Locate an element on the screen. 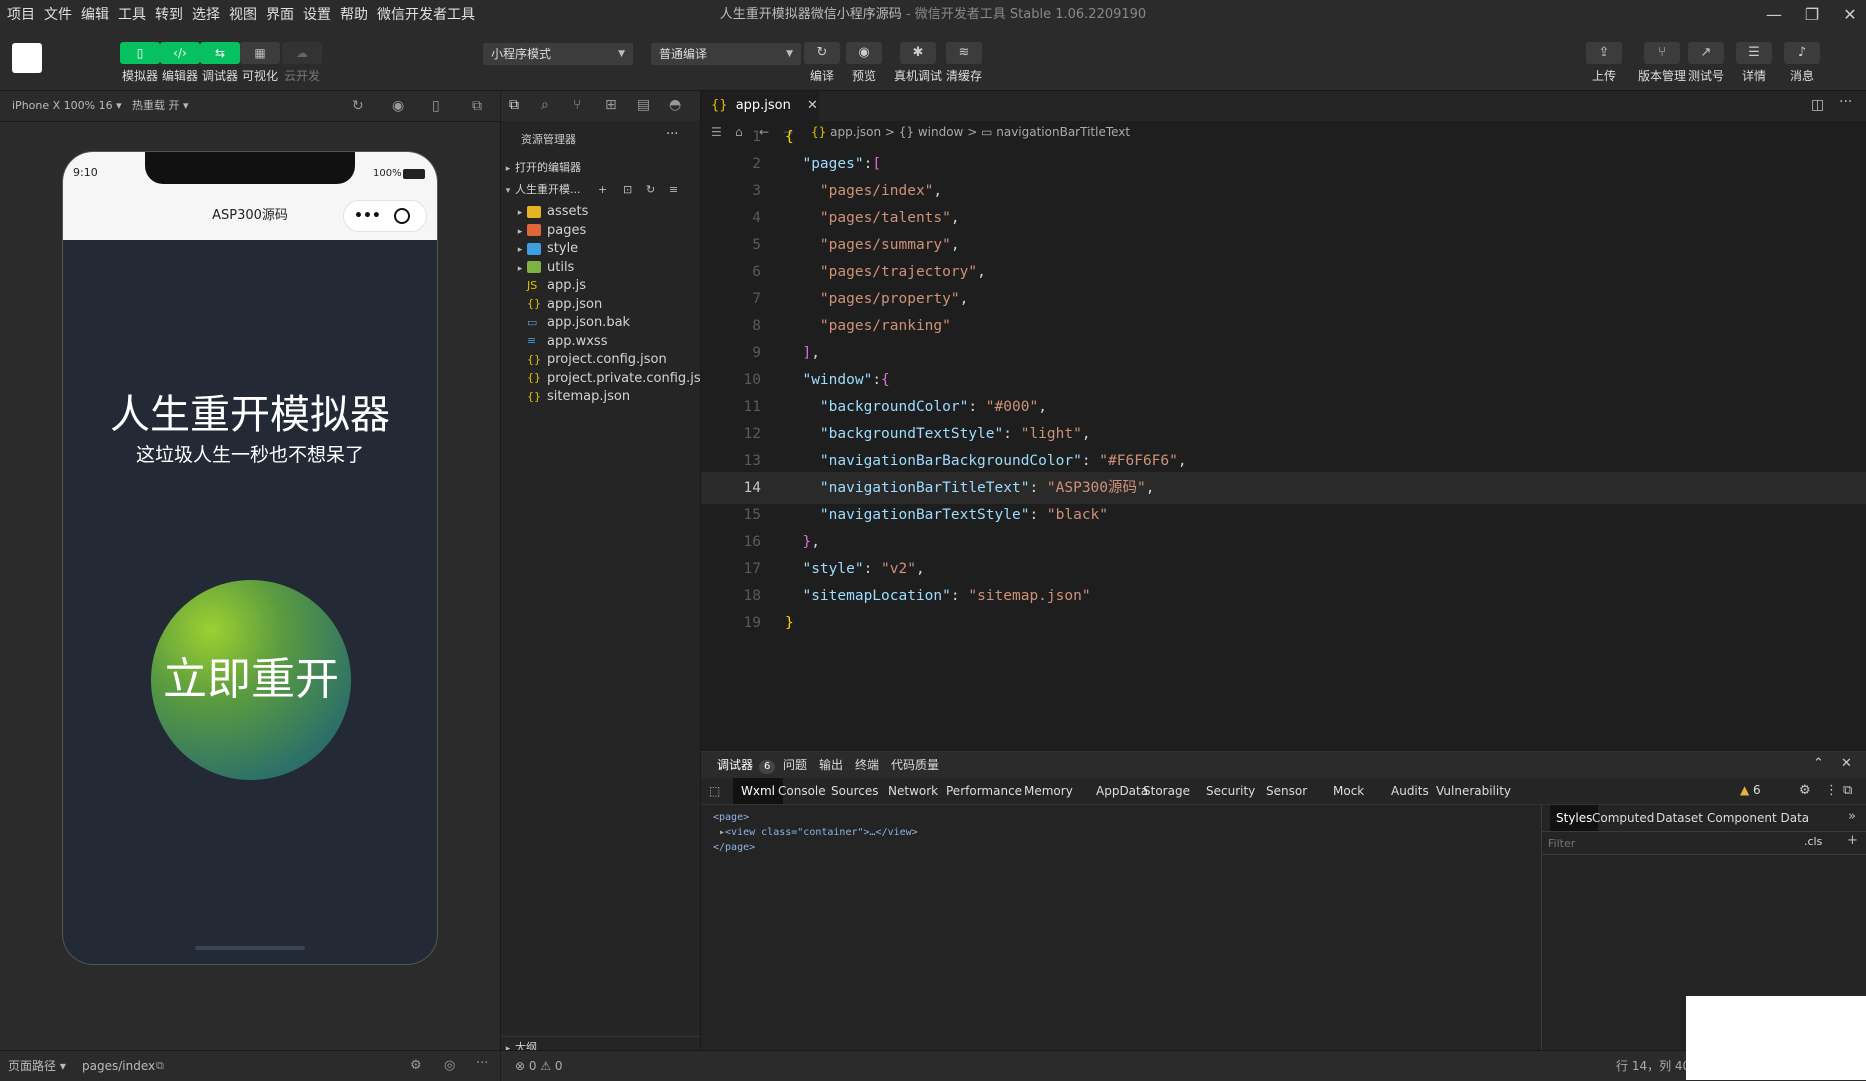 The height and width of the screenshot is (1081, 1866). wxml-page-open: <page> is located at coordinates (815, 817).